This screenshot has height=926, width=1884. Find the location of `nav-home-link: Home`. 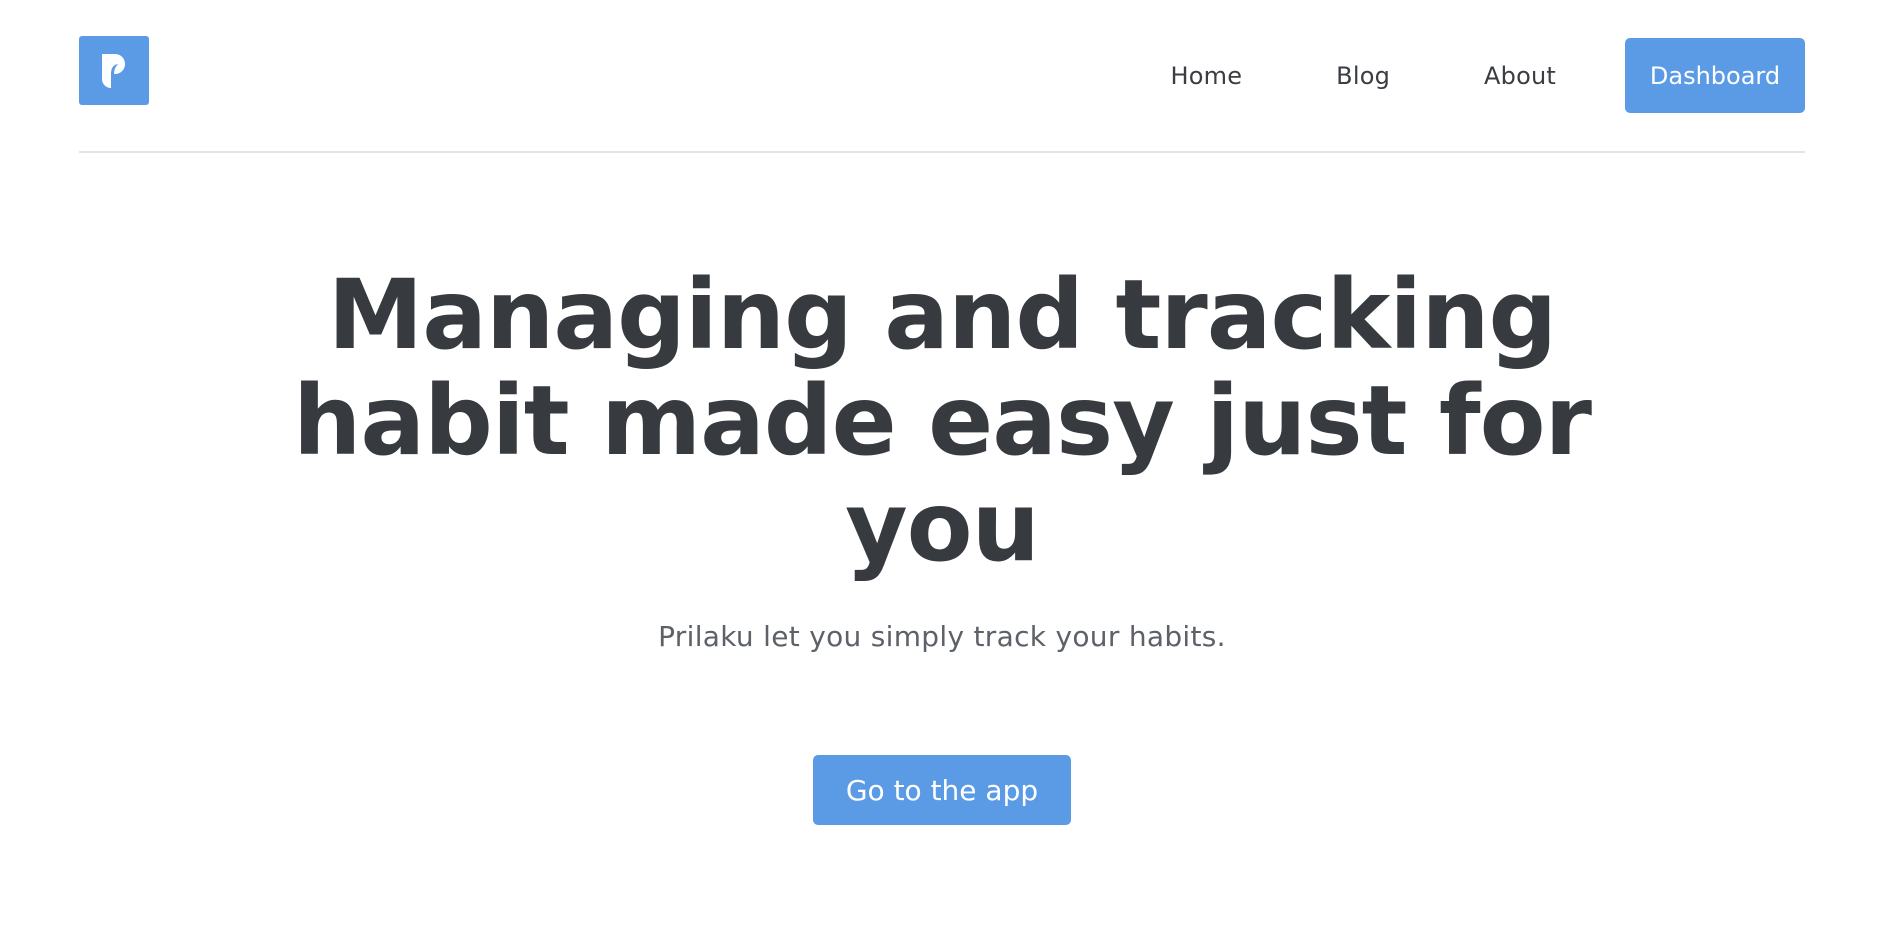

nav-home-link: Home is located at coordinates (1206, 76).